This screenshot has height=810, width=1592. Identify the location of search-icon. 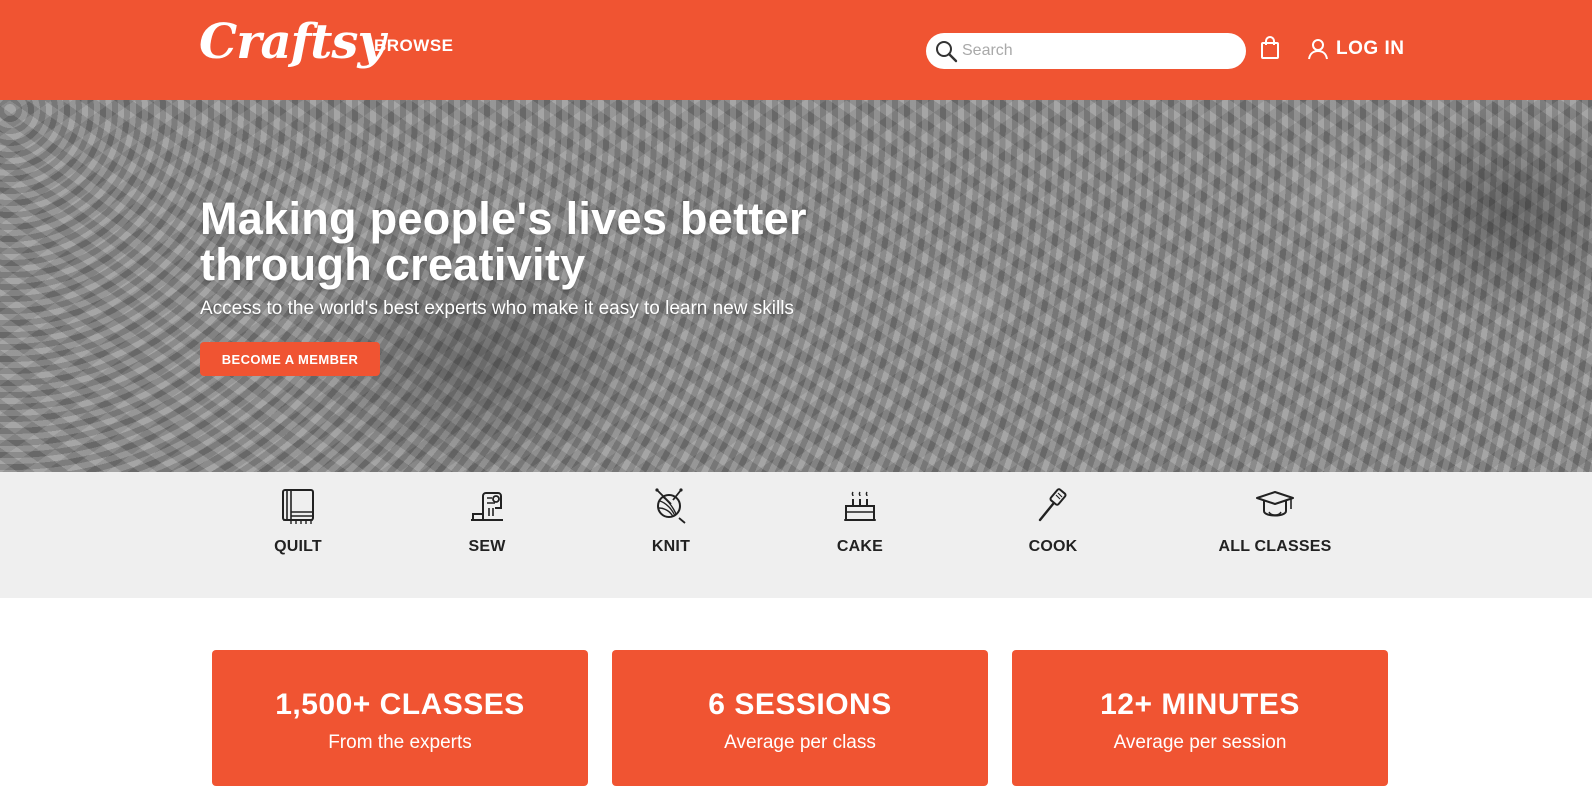
(946, 51).